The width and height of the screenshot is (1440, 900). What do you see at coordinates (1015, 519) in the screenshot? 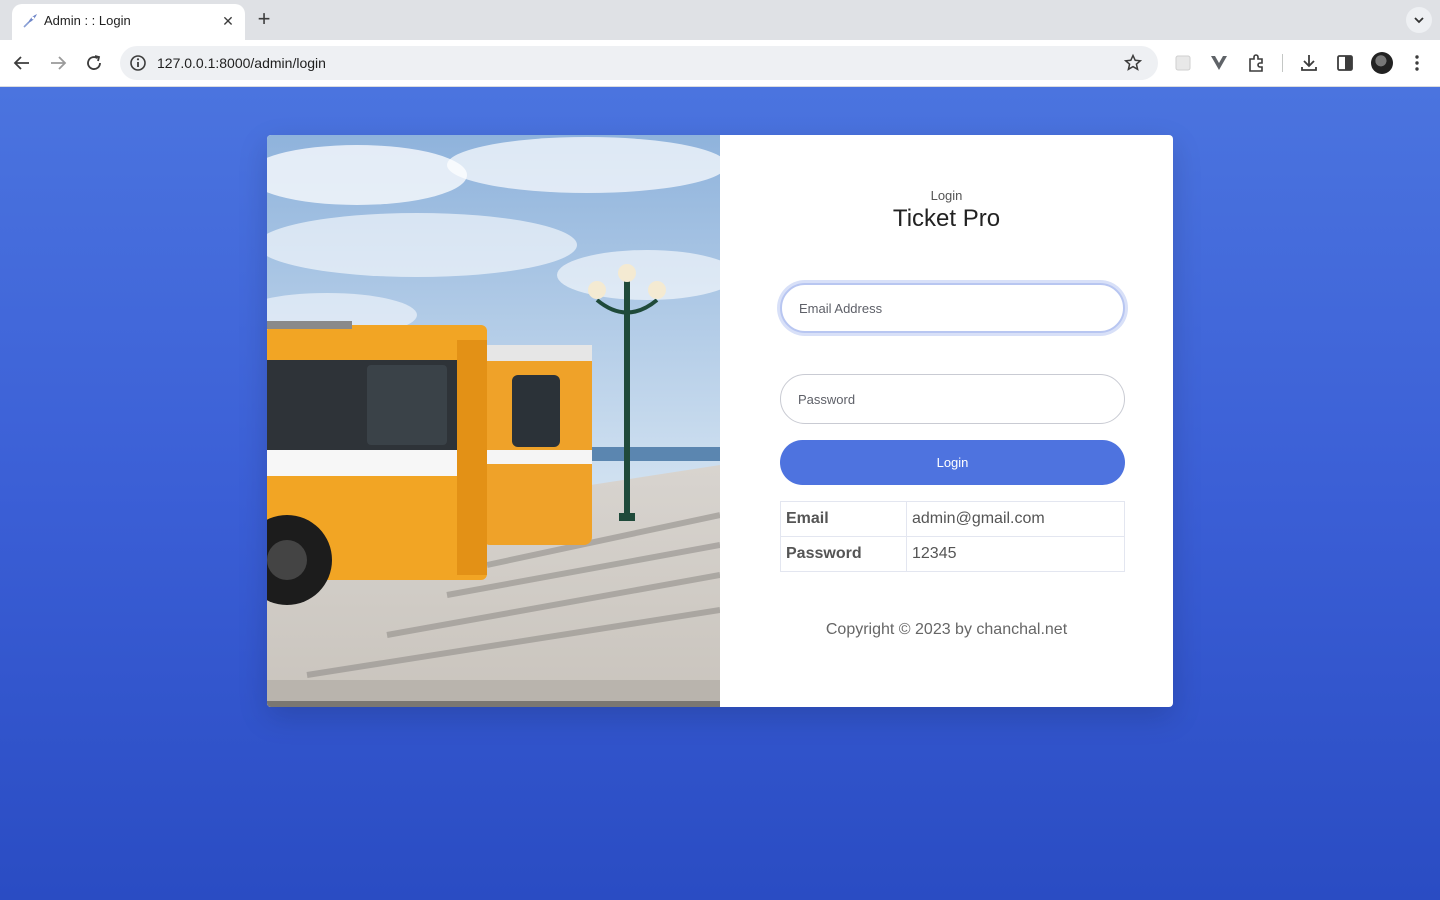
I see `credential-value: admin@gmail.com` at bounding box center [1015, 519].